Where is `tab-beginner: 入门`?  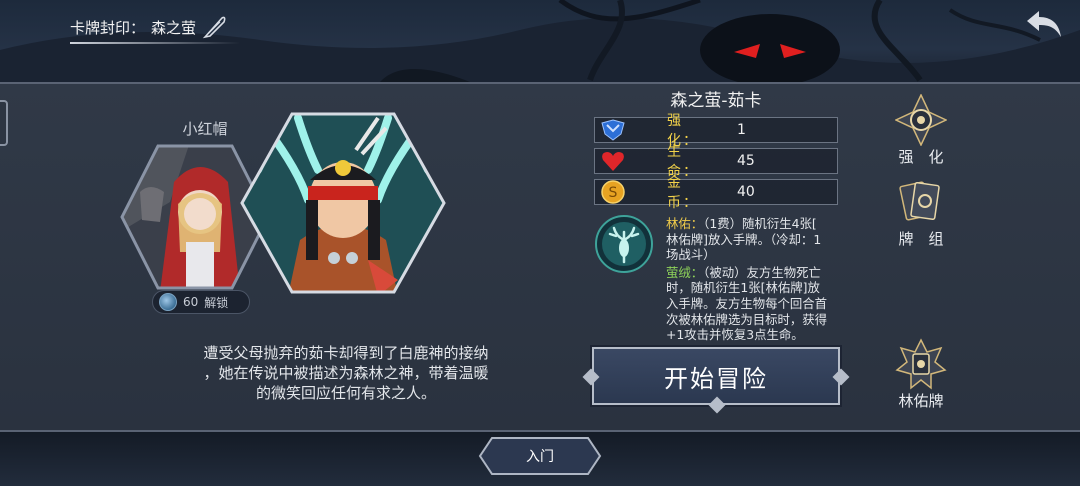 tab-beginner: 入门 is located at coordinates (540, 456).